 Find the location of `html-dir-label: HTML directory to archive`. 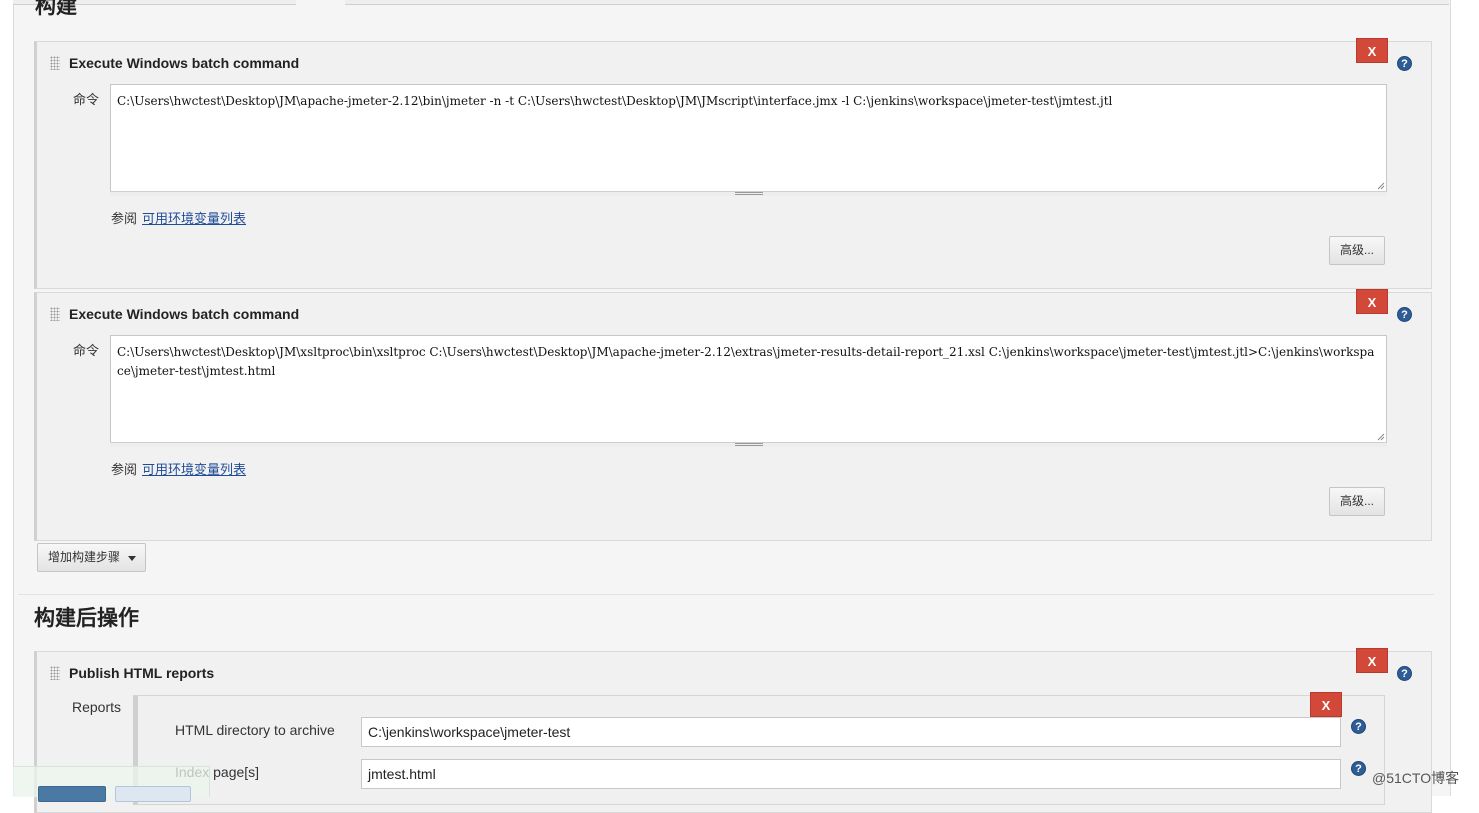

html-dir-label: HTML directory to archive is located at coordinates (255, 730).